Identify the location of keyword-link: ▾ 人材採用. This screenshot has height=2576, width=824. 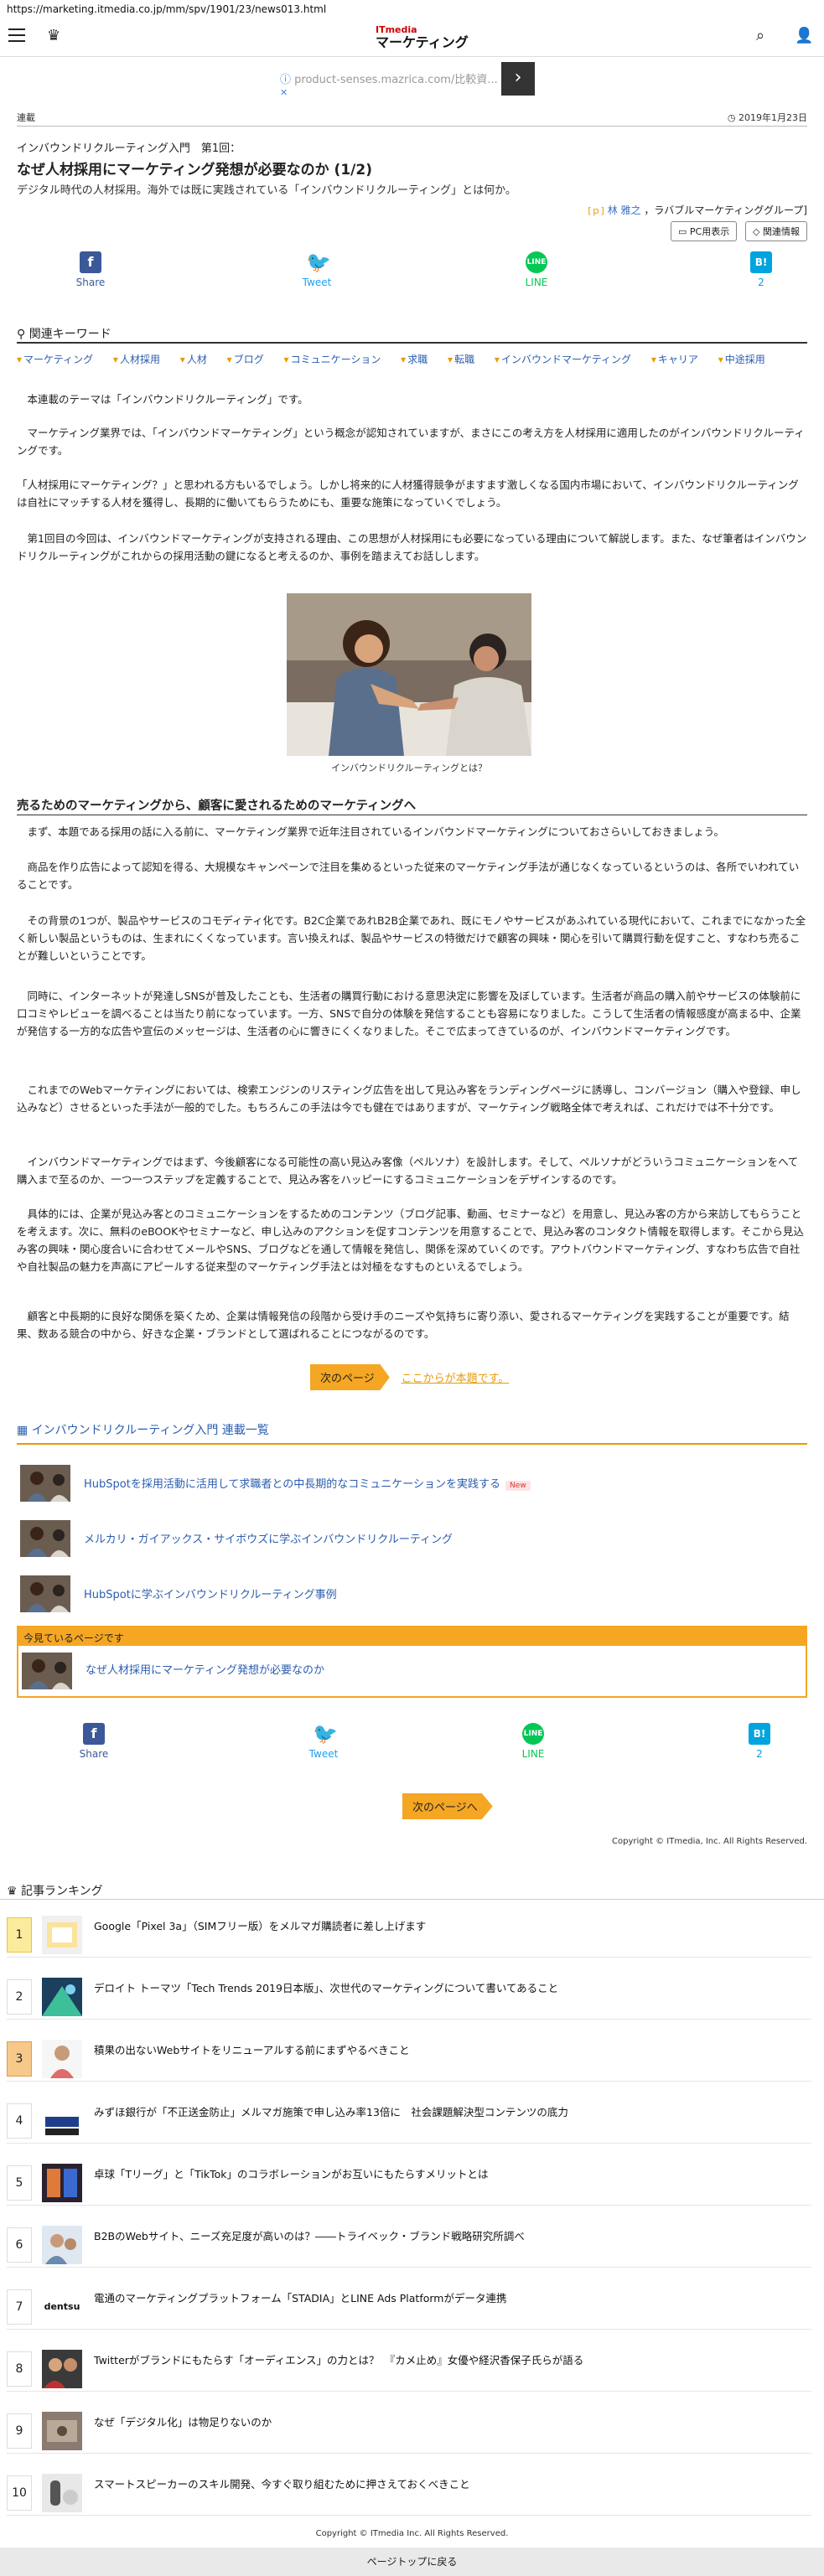
(140, 359).